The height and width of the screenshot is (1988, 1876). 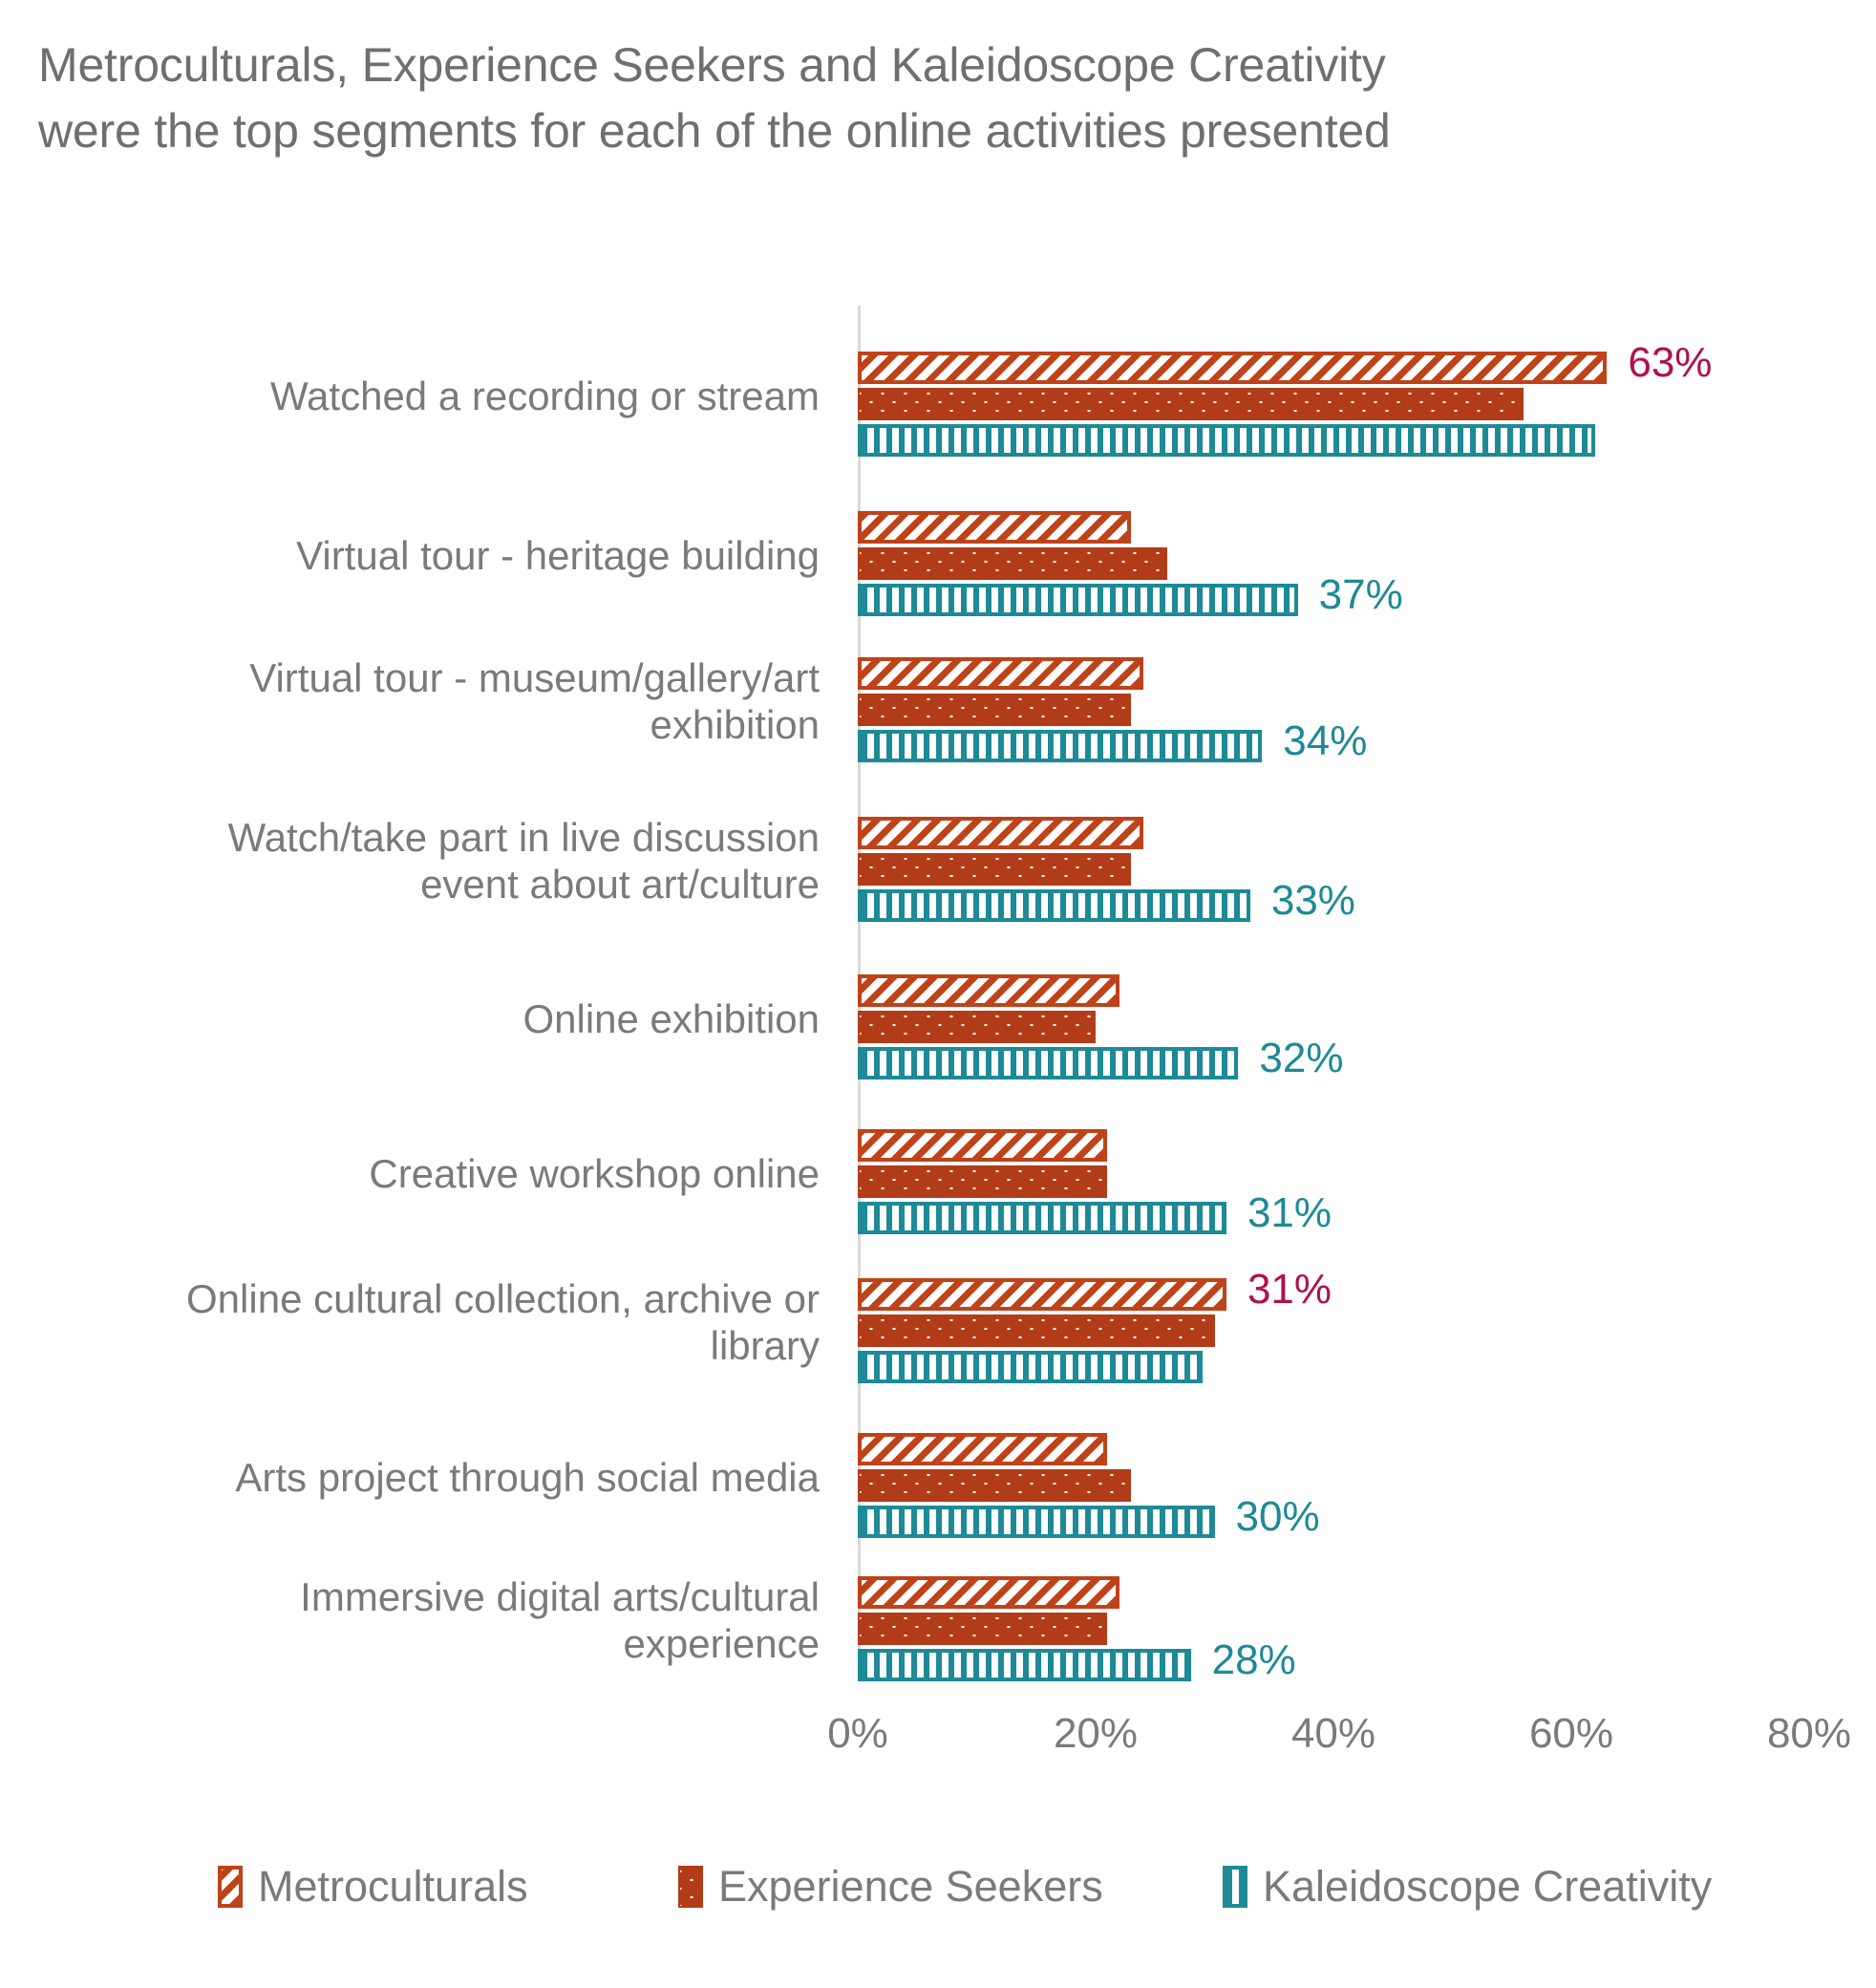 What do you see at coordinates (503, 1298) in the screenshot?
I see `category-label-line: Online cultural collection, archive or` at bounding box center [503, 1298].